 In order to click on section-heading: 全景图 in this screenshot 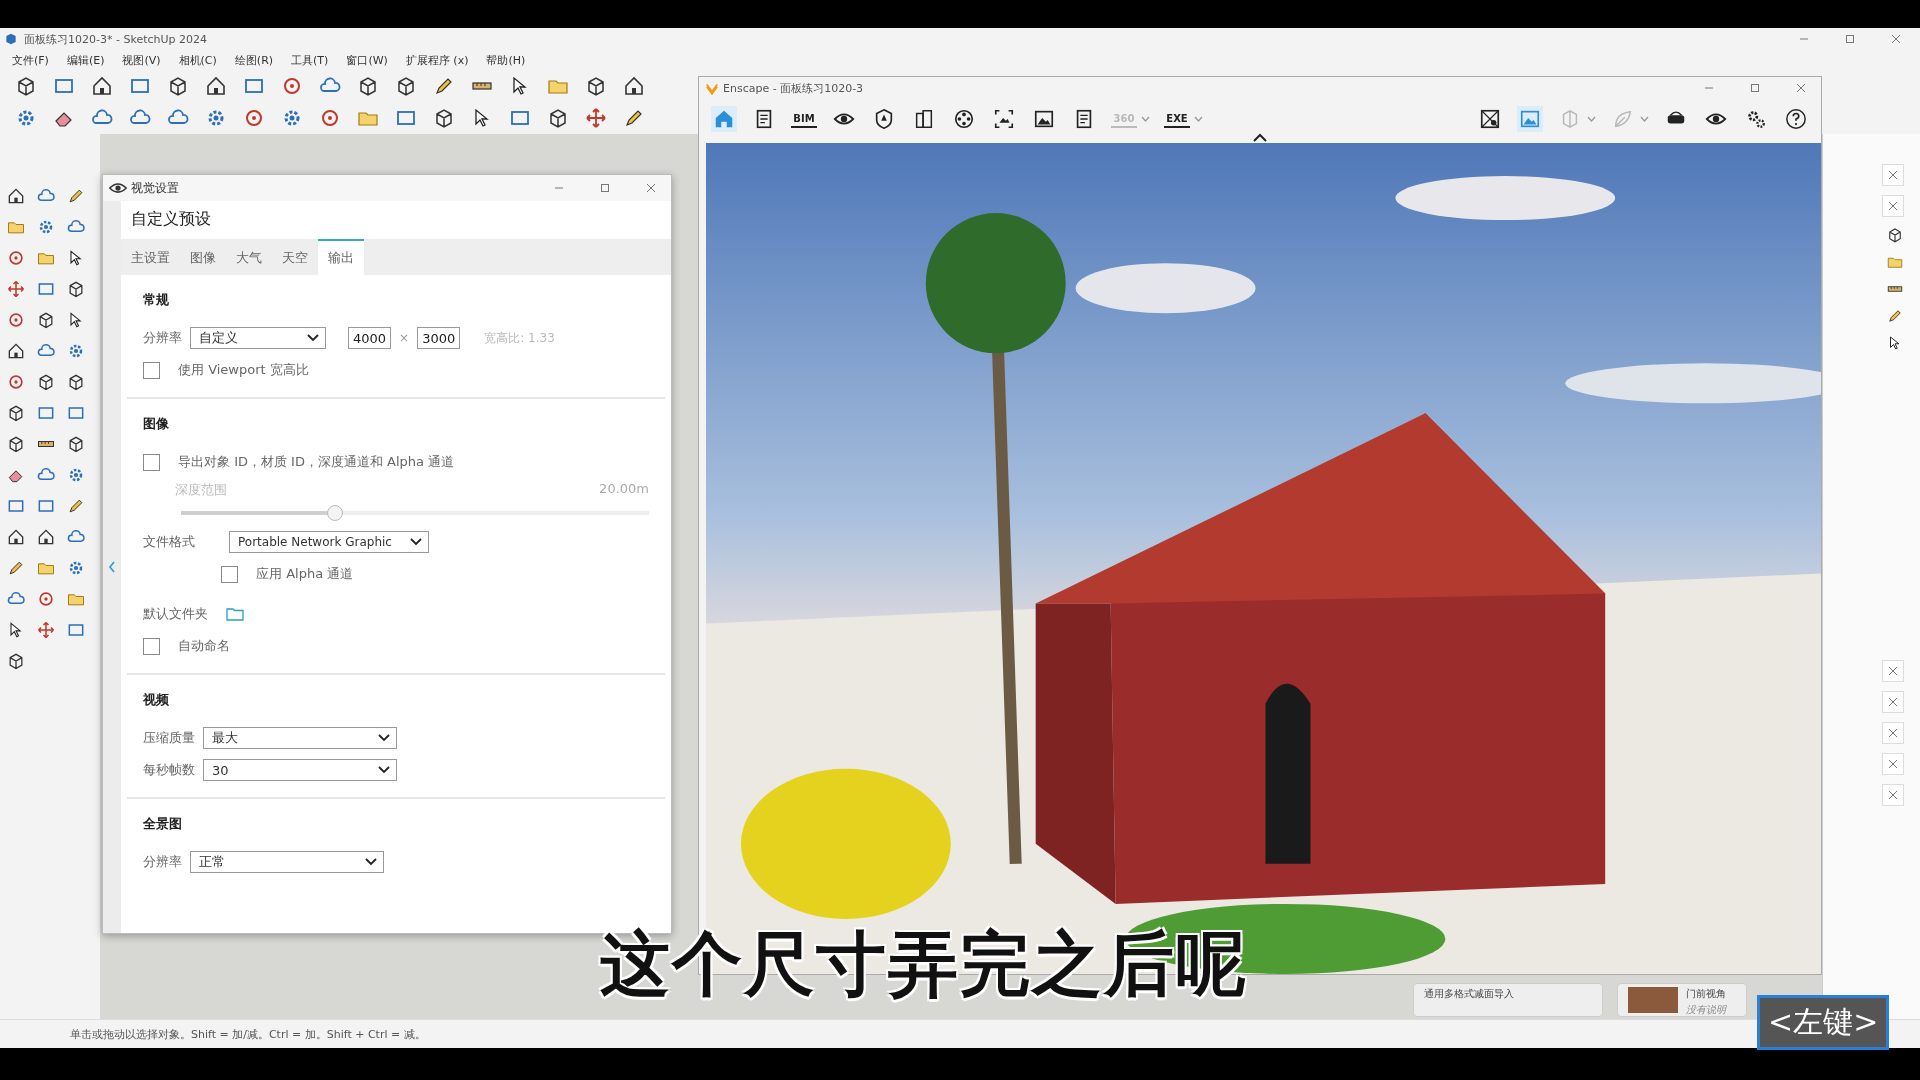, I will do `click(163, 824)`.